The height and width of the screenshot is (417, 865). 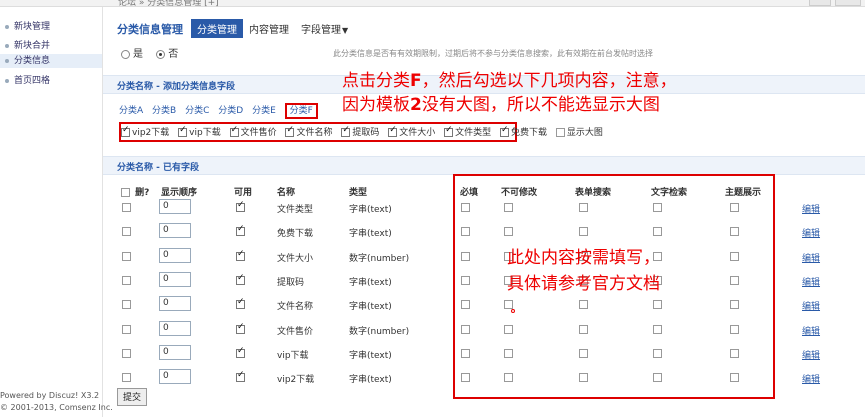 What do you see at coordinates (158, 168) in the screenshot?
I see `existing-field-section-title: 分类名称 - 已有字段` at bounding box center [158, 168].